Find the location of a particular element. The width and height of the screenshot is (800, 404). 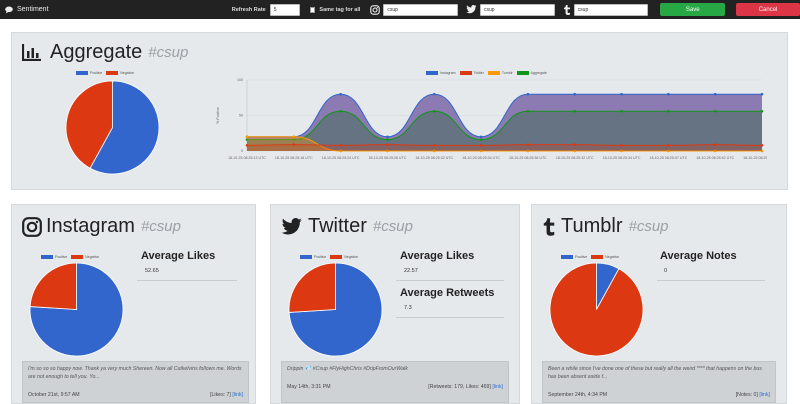

aggregate-pie-chart is located at coordinates (112, 127).